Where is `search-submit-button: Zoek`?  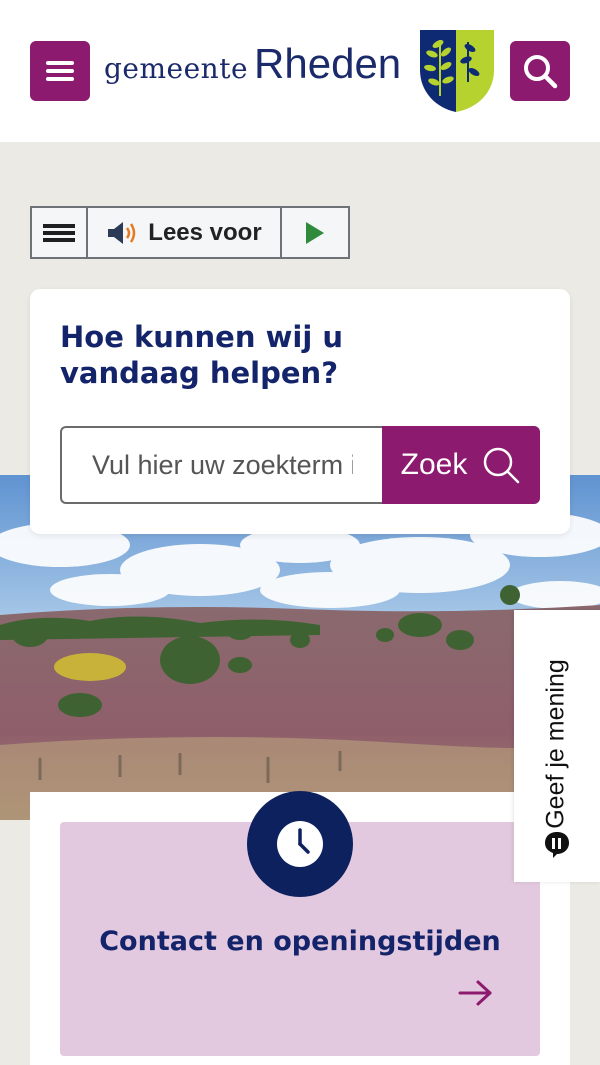 search-submit-button: Zoek is located at coordinates (461, 465).